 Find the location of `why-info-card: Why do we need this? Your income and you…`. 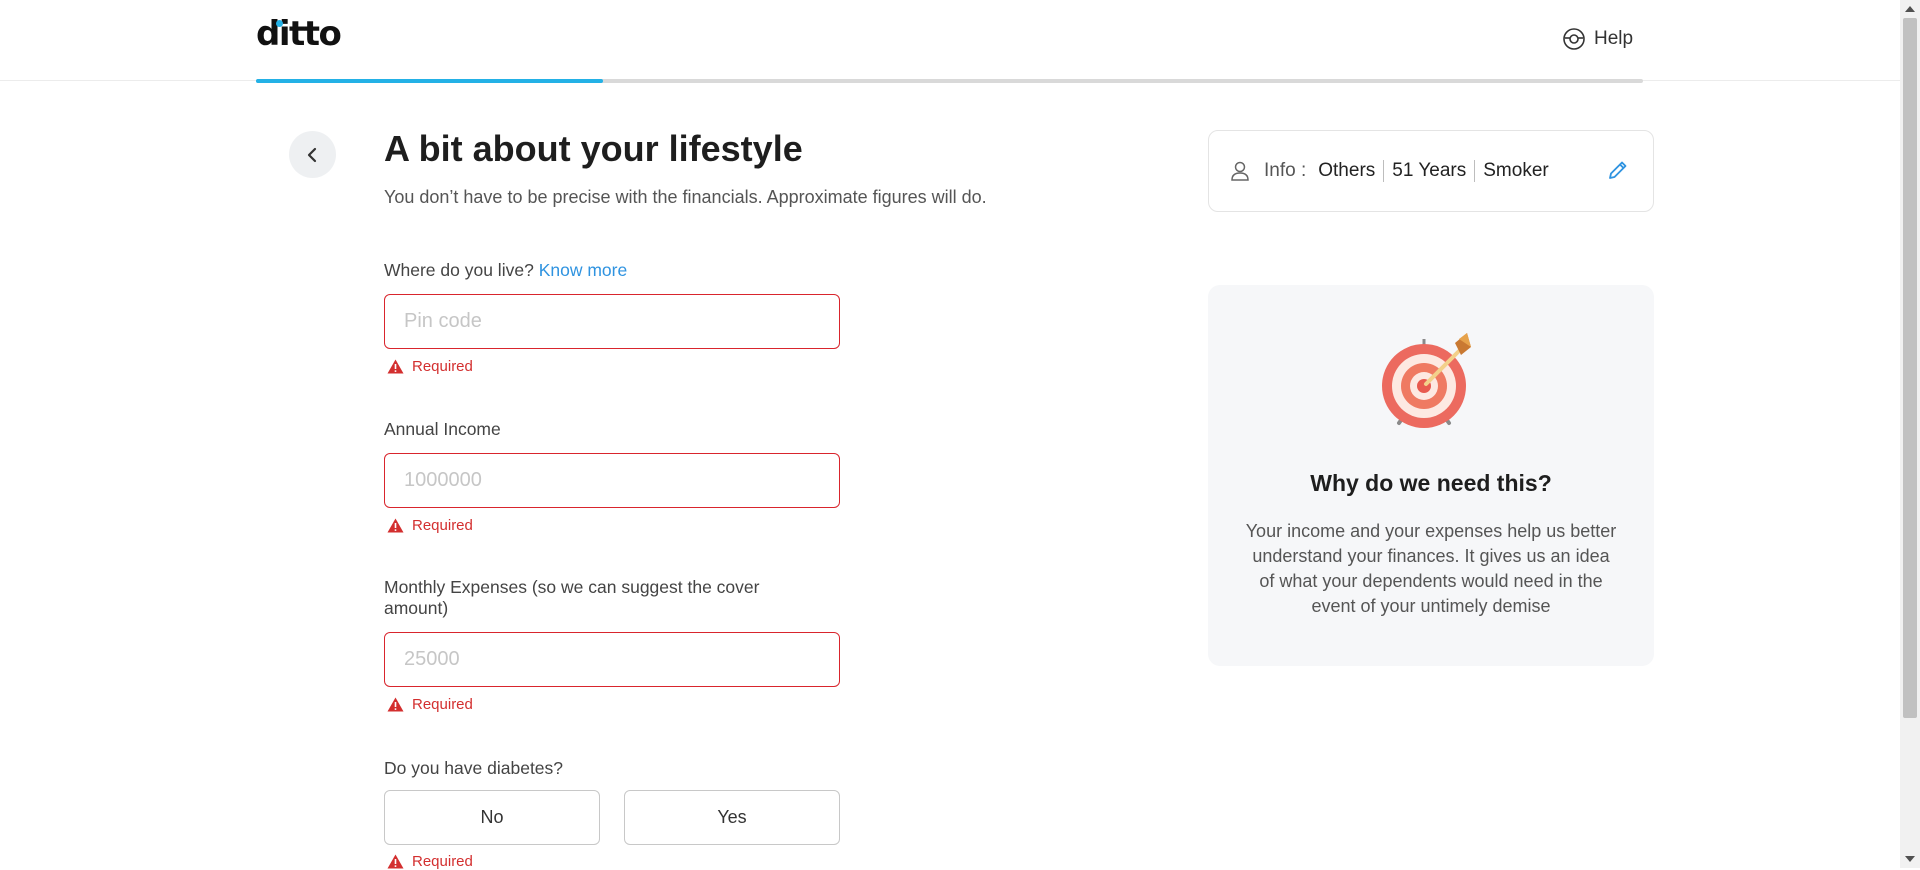

why-info-card: Why do we need this? Your income and you… is located at coordinates (1431, 475).